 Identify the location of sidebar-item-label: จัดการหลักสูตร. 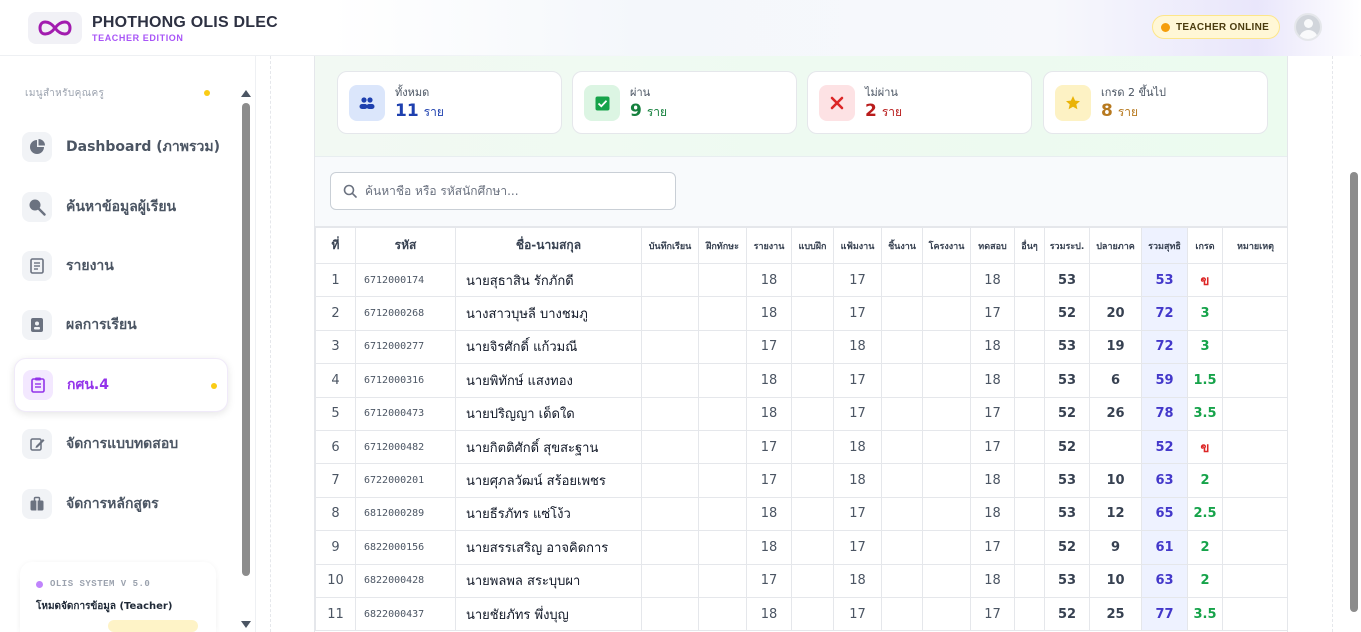
(112, 504).